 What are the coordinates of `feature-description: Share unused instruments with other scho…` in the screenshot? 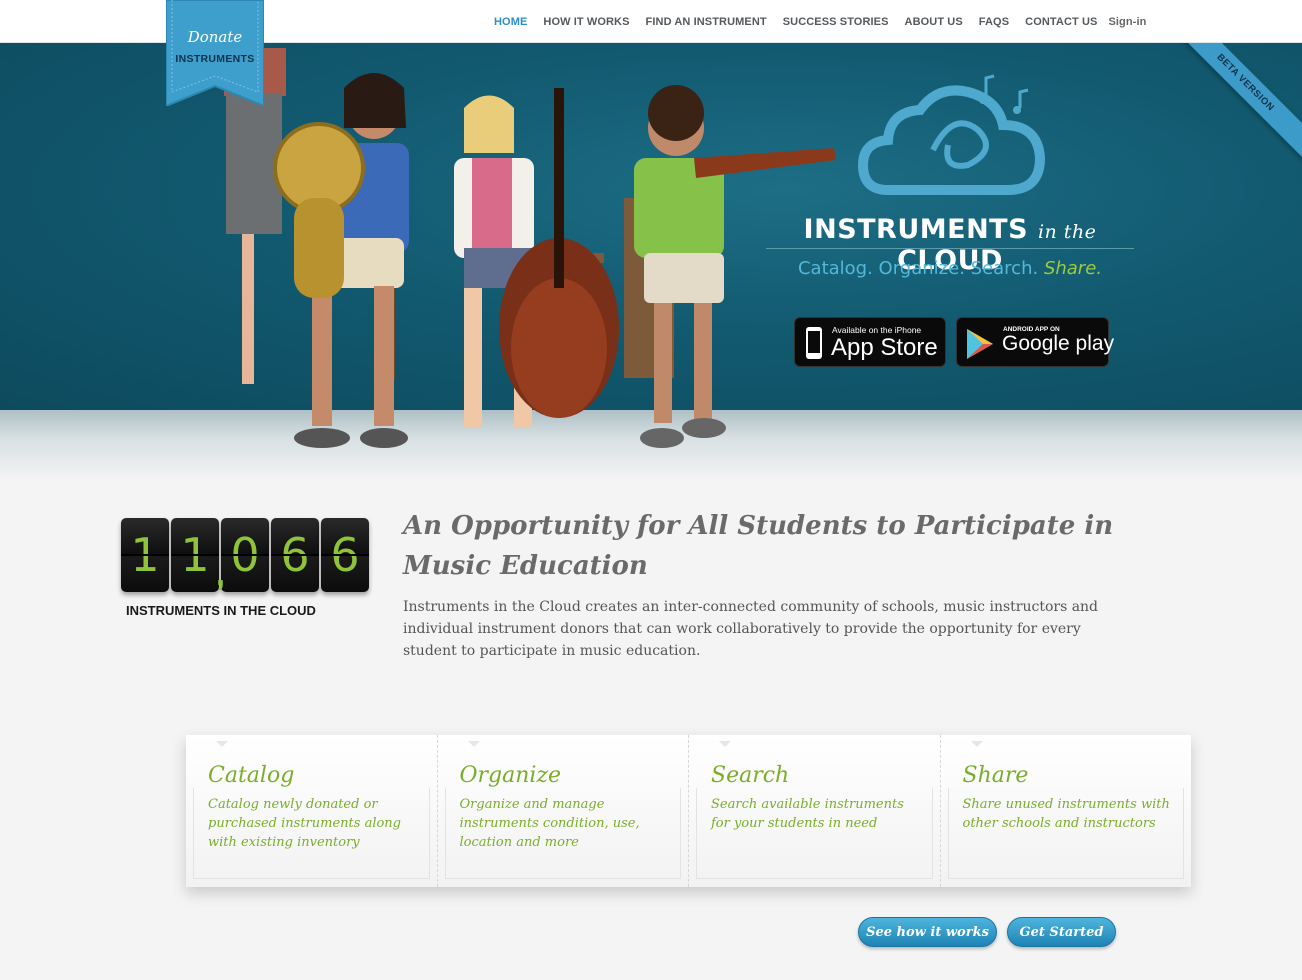 It's located at (1066, 814).